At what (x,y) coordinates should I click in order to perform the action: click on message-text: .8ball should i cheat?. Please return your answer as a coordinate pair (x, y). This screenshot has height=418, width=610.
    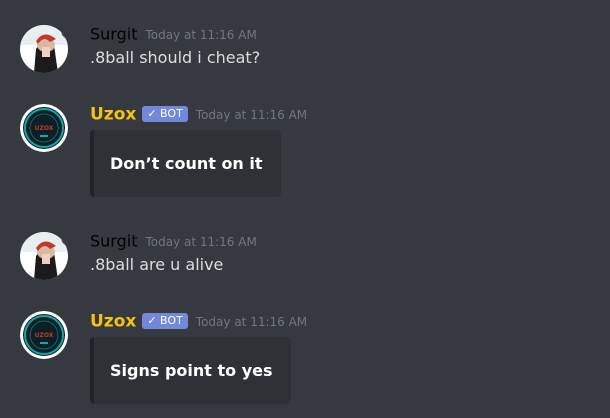
    Looking at the image, I should click on (175, 57).